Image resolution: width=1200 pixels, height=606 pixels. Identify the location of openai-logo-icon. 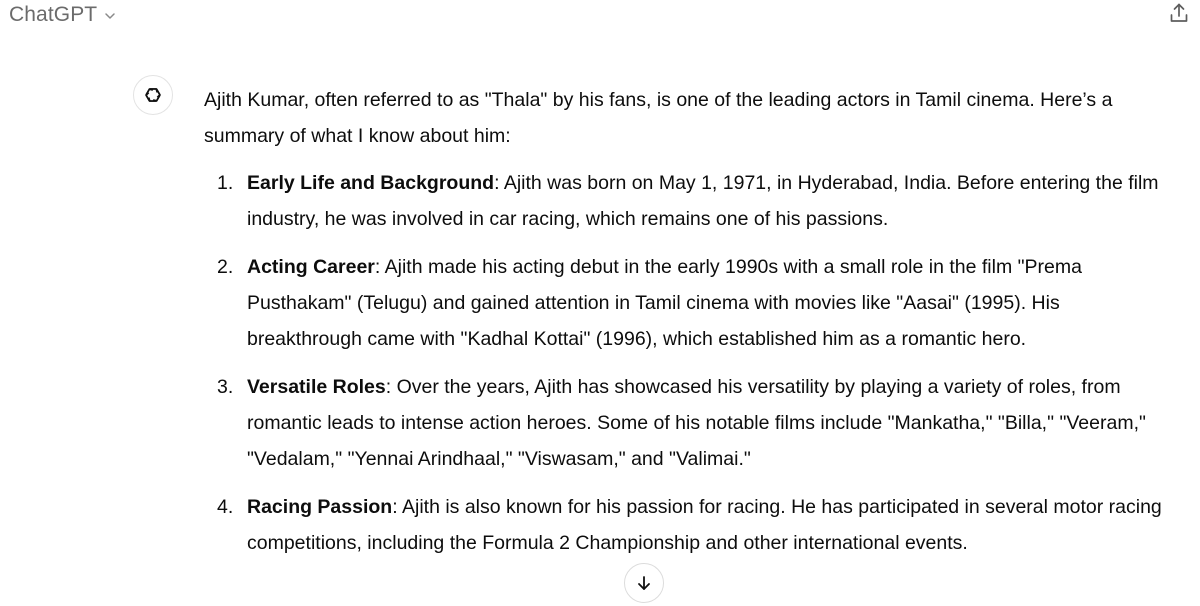
(153, 95).